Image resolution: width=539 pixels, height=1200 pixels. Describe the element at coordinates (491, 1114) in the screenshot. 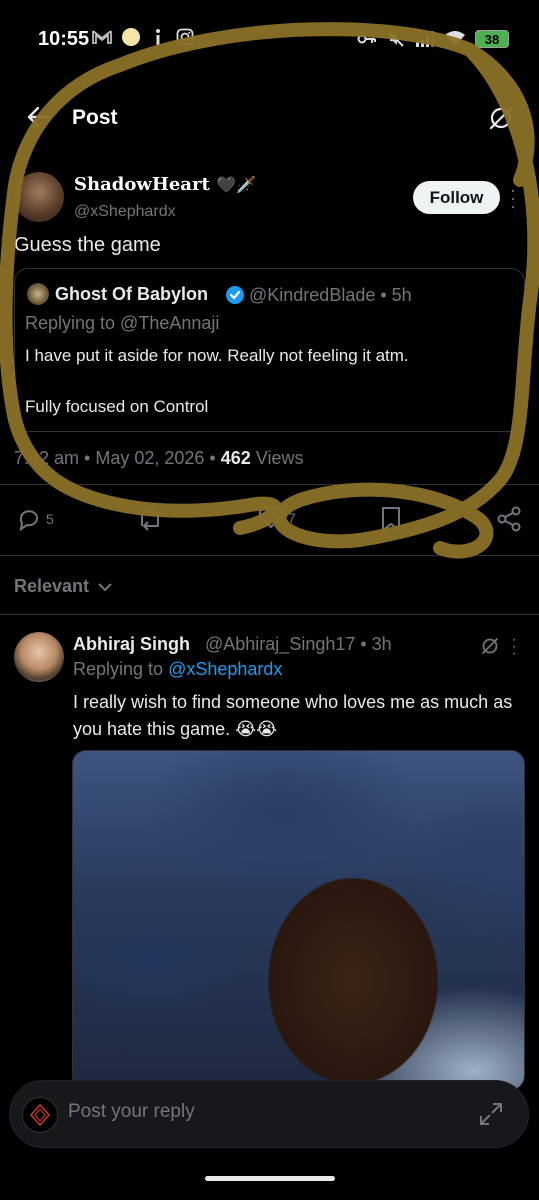

I see `expand-icon` at that location.